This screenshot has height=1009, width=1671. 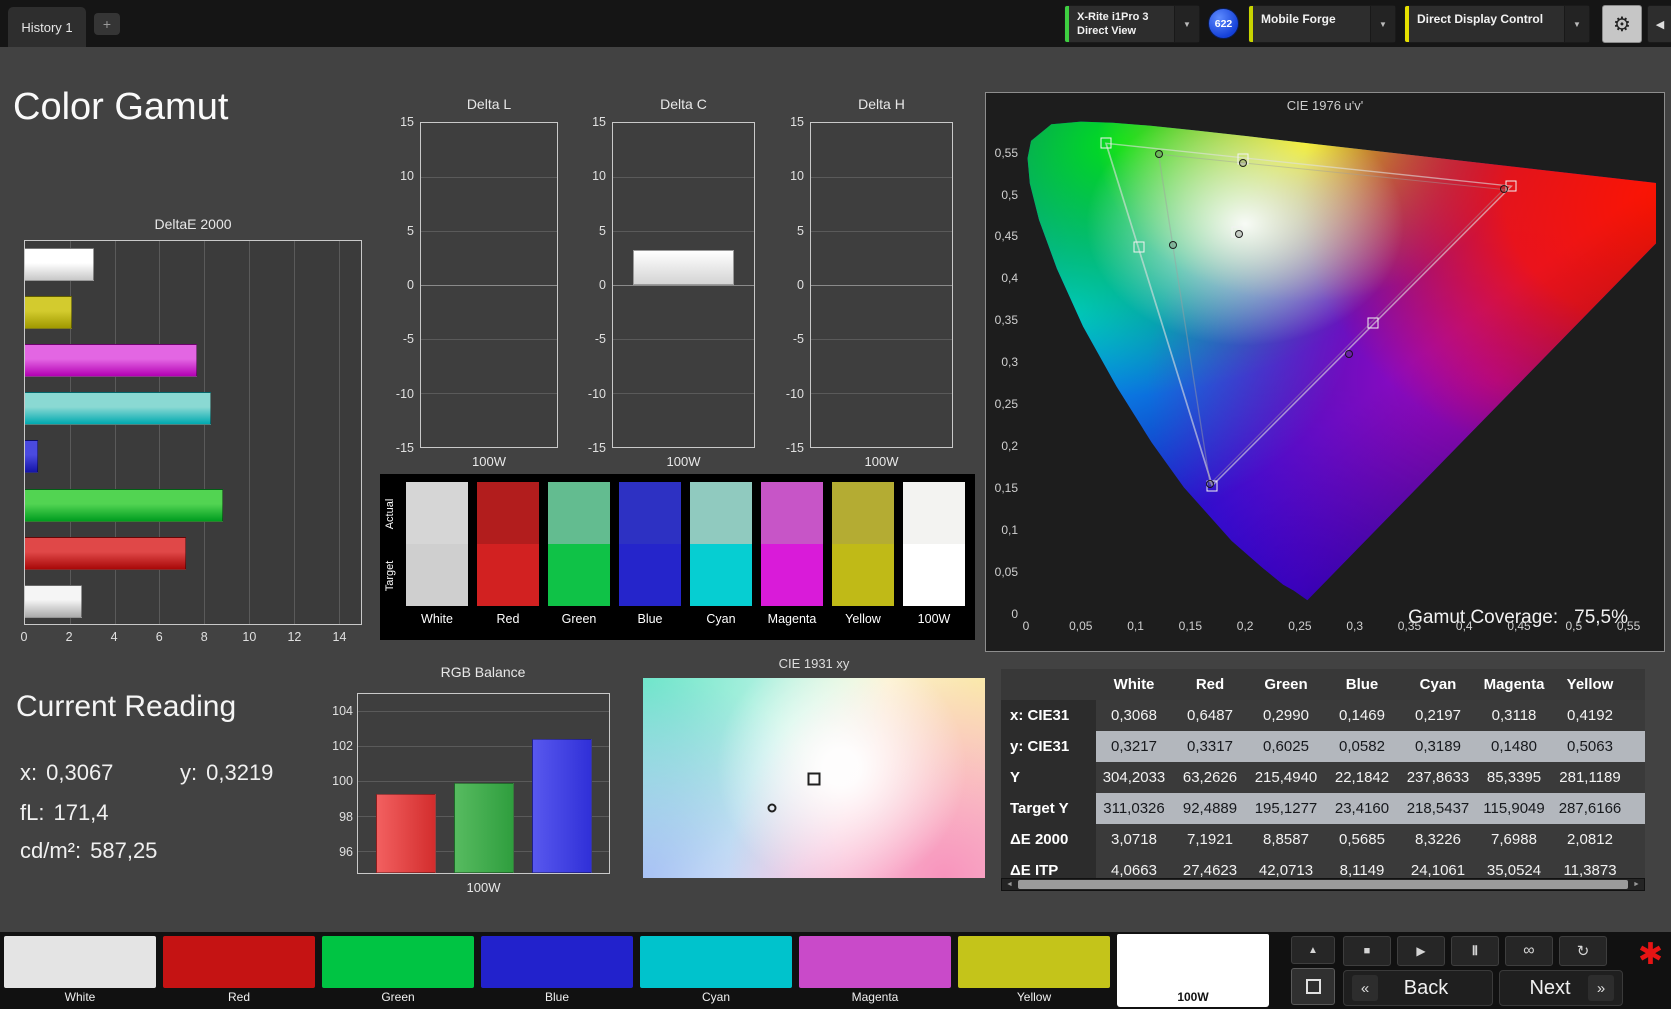 I want to click on patch-label: Magenta, so click(x=875, y=997).